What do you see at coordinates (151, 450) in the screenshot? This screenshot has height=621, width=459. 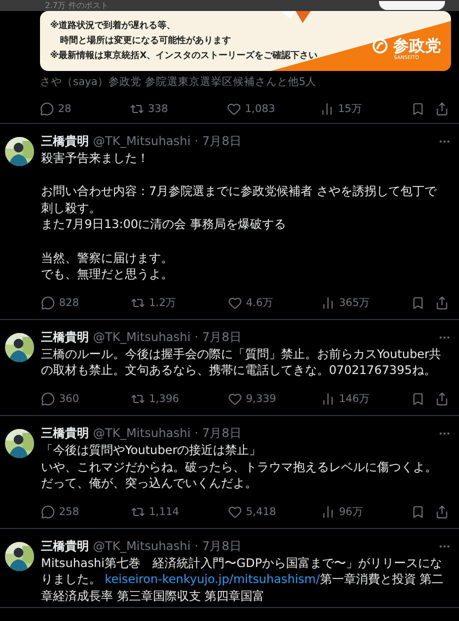 I see `post-text: 「今後は質問やYoutuberの接近は禁止」` at bounding box center [151, 450].